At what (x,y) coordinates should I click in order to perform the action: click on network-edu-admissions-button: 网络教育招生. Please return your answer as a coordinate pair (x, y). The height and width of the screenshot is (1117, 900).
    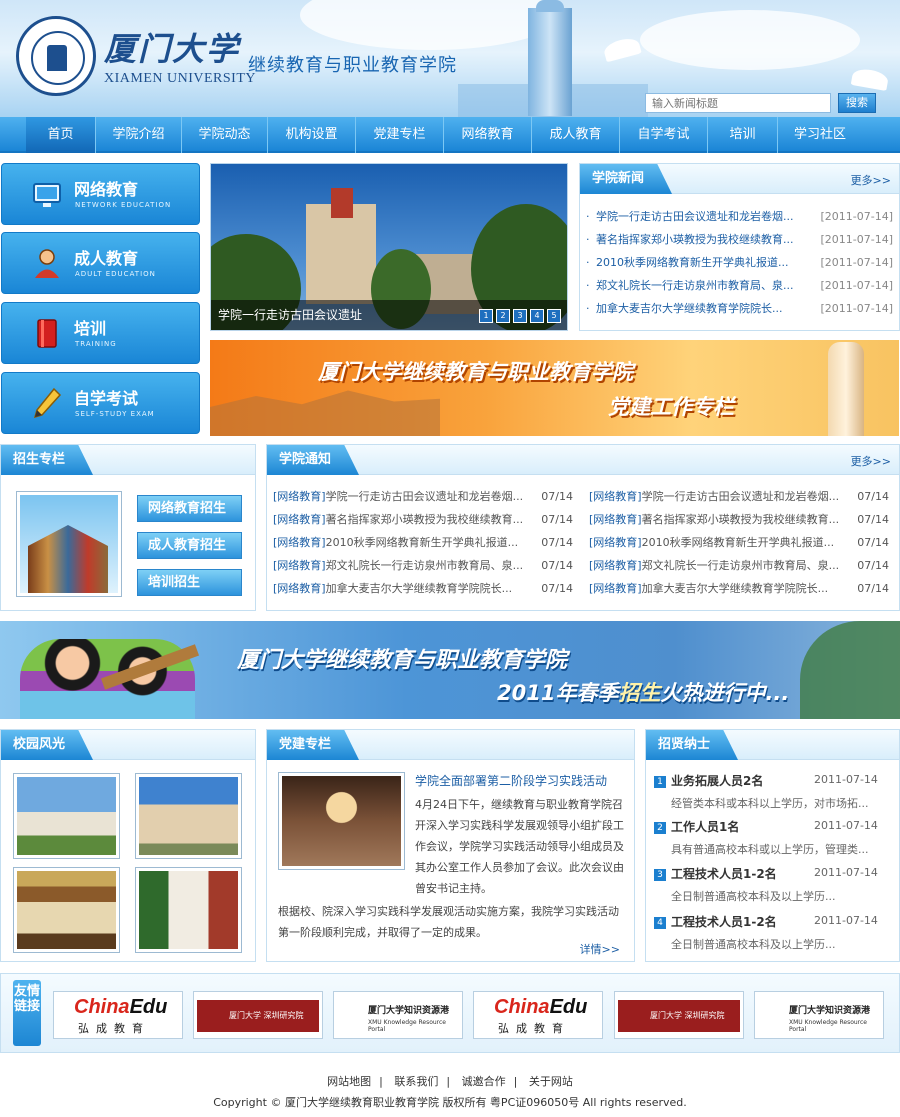
    Looking at the image, I should click on (189, 508).